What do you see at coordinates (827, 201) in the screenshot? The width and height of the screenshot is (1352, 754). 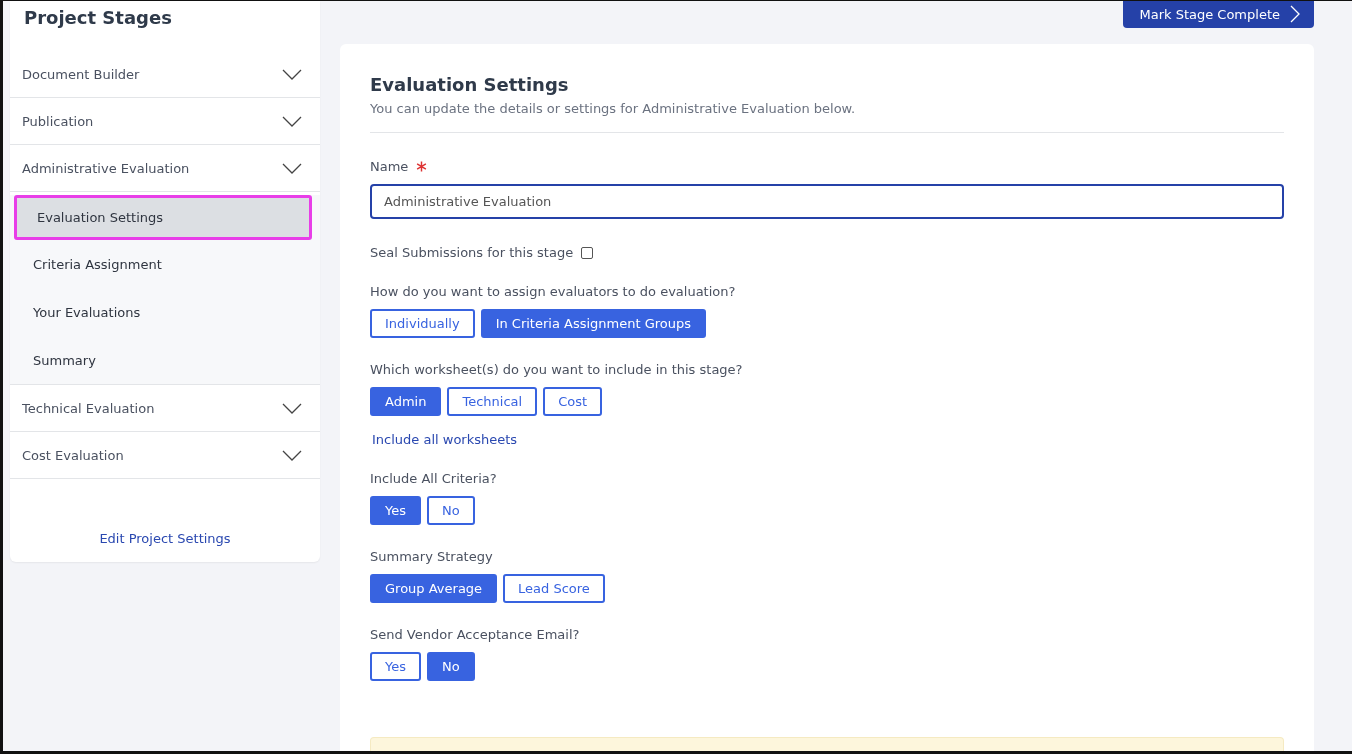 I see `name-input-field: Administrative Evaluation` at bounding box center [827, 201].